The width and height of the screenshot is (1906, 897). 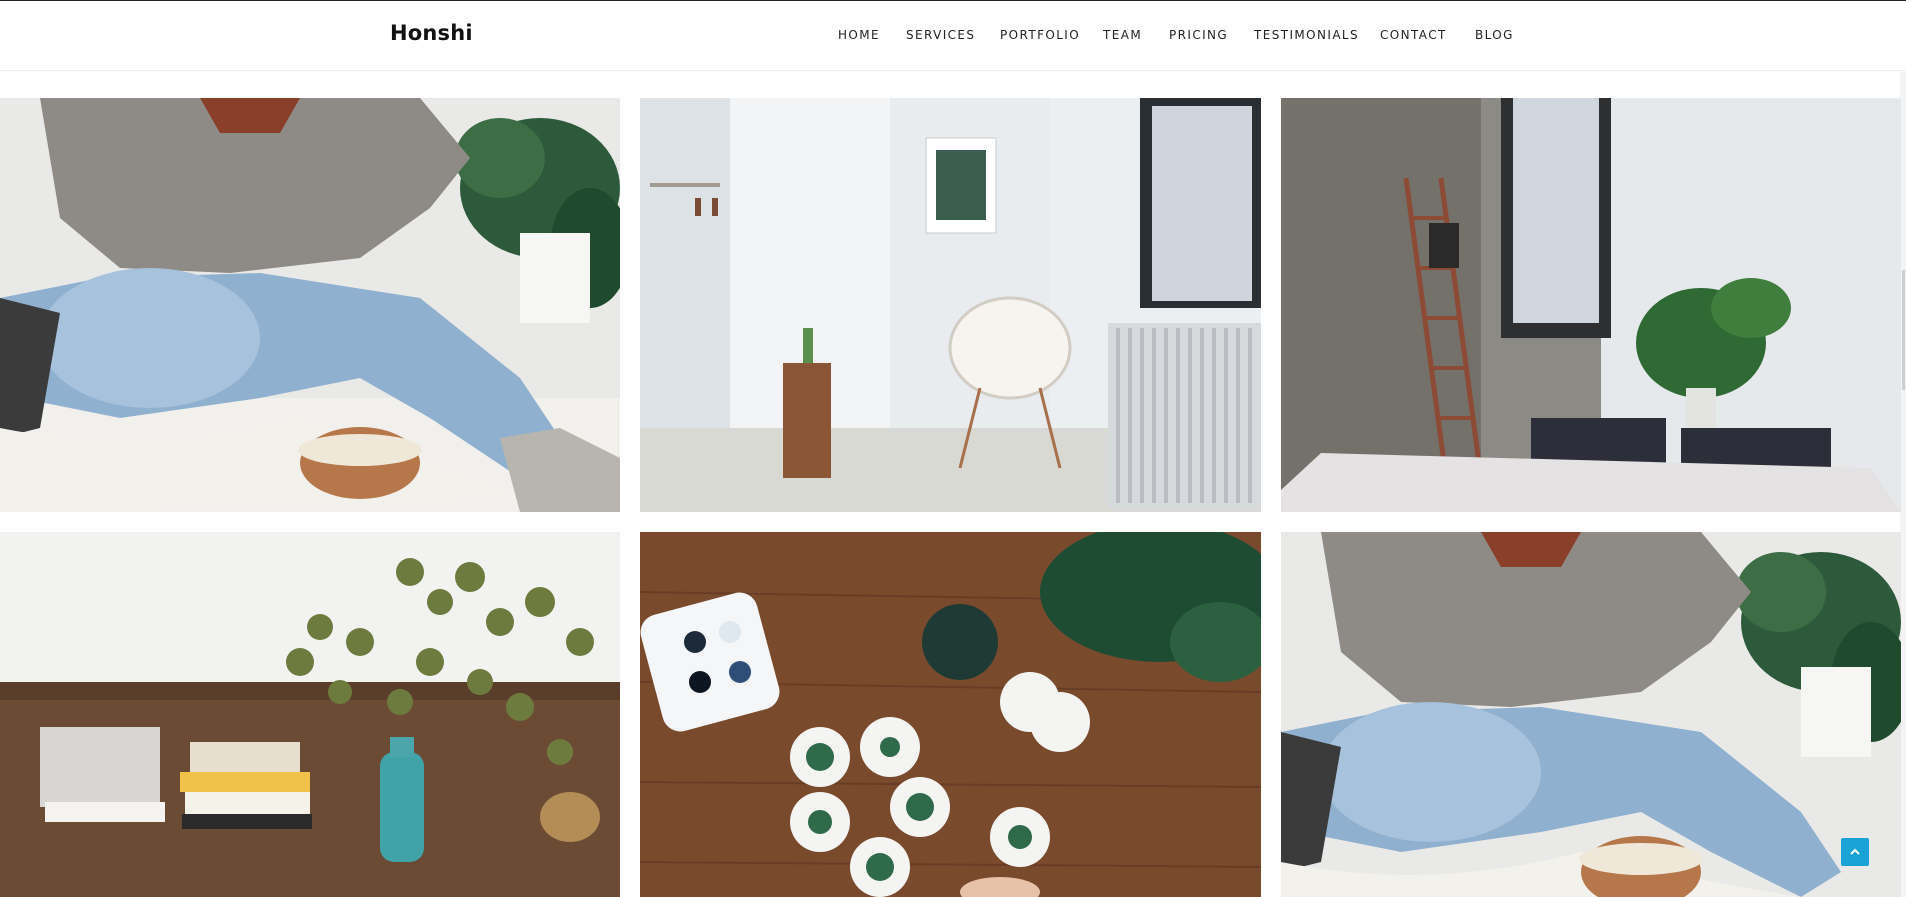 I want to click on nav-pricing: PRICING, so click(x=1198, y=35).